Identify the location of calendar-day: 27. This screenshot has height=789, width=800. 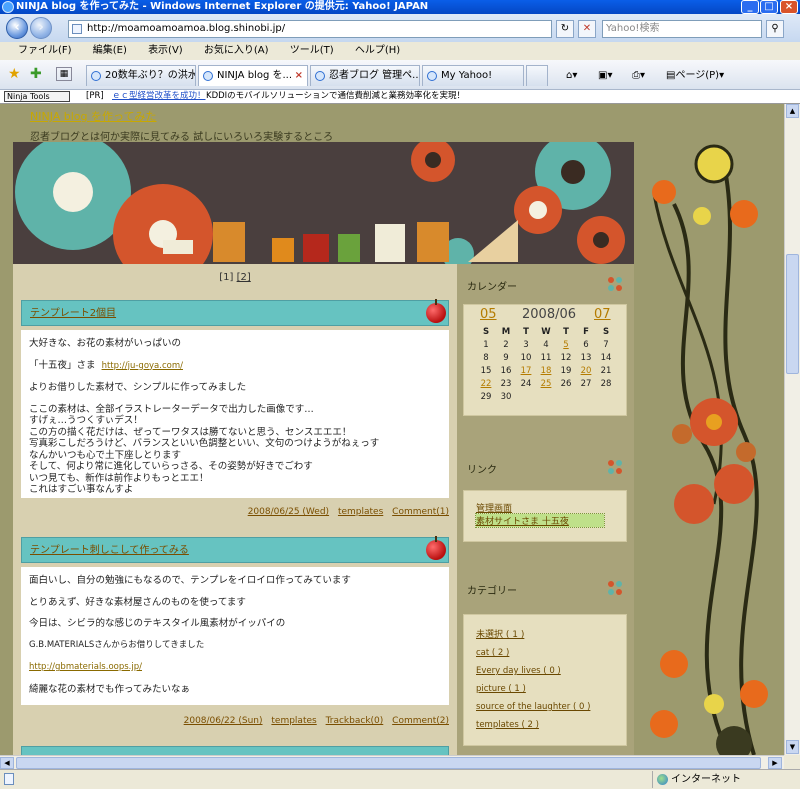
(586, 383).